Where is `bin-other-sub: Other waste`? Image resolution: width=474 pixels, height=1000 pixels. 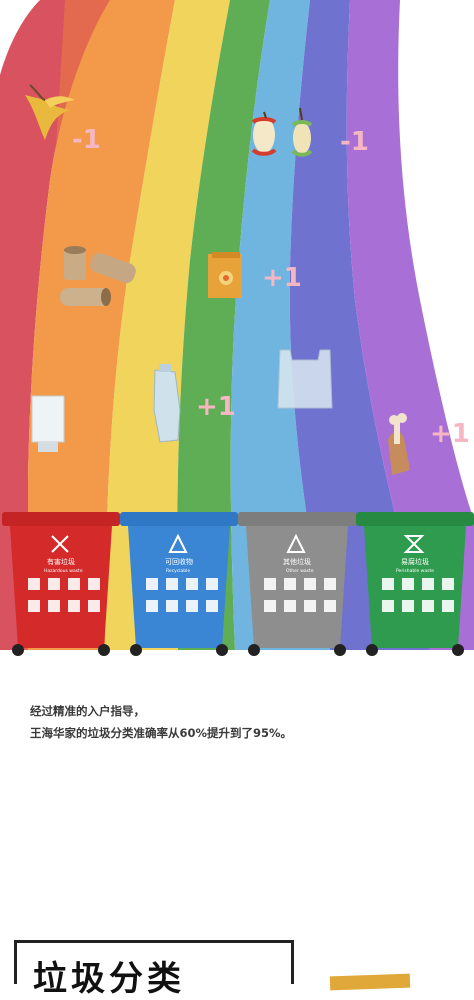 bin-other-sub: Other waste is located at coordinates (300, 571).